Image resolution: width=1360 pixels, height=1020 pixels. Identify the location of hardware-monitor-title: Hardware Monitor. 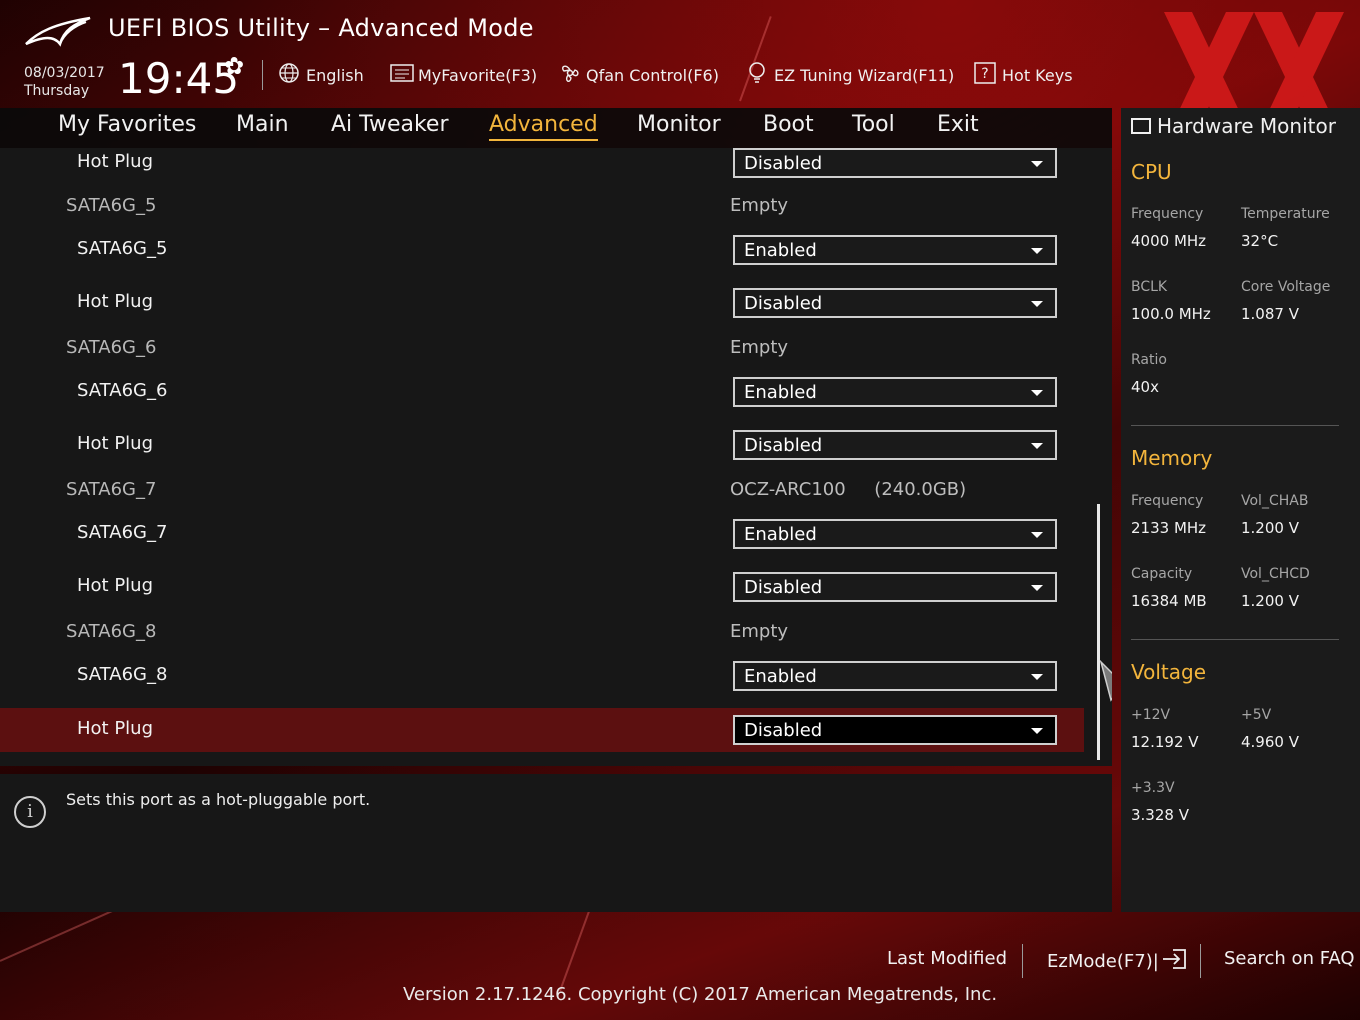
(1233, 126).